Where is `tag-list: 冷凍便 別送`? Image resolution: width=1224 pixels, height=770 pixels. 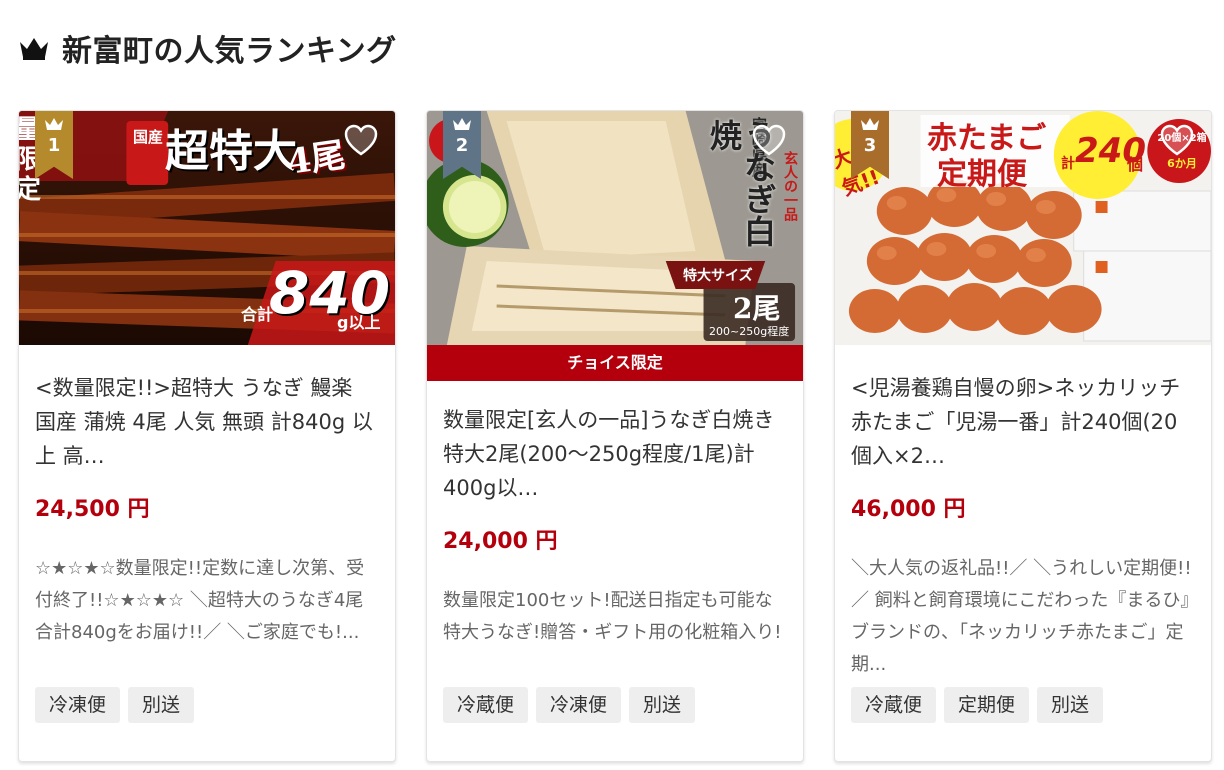
tag-list: 冷凍便 別送 is located at coordinates (207, 705).